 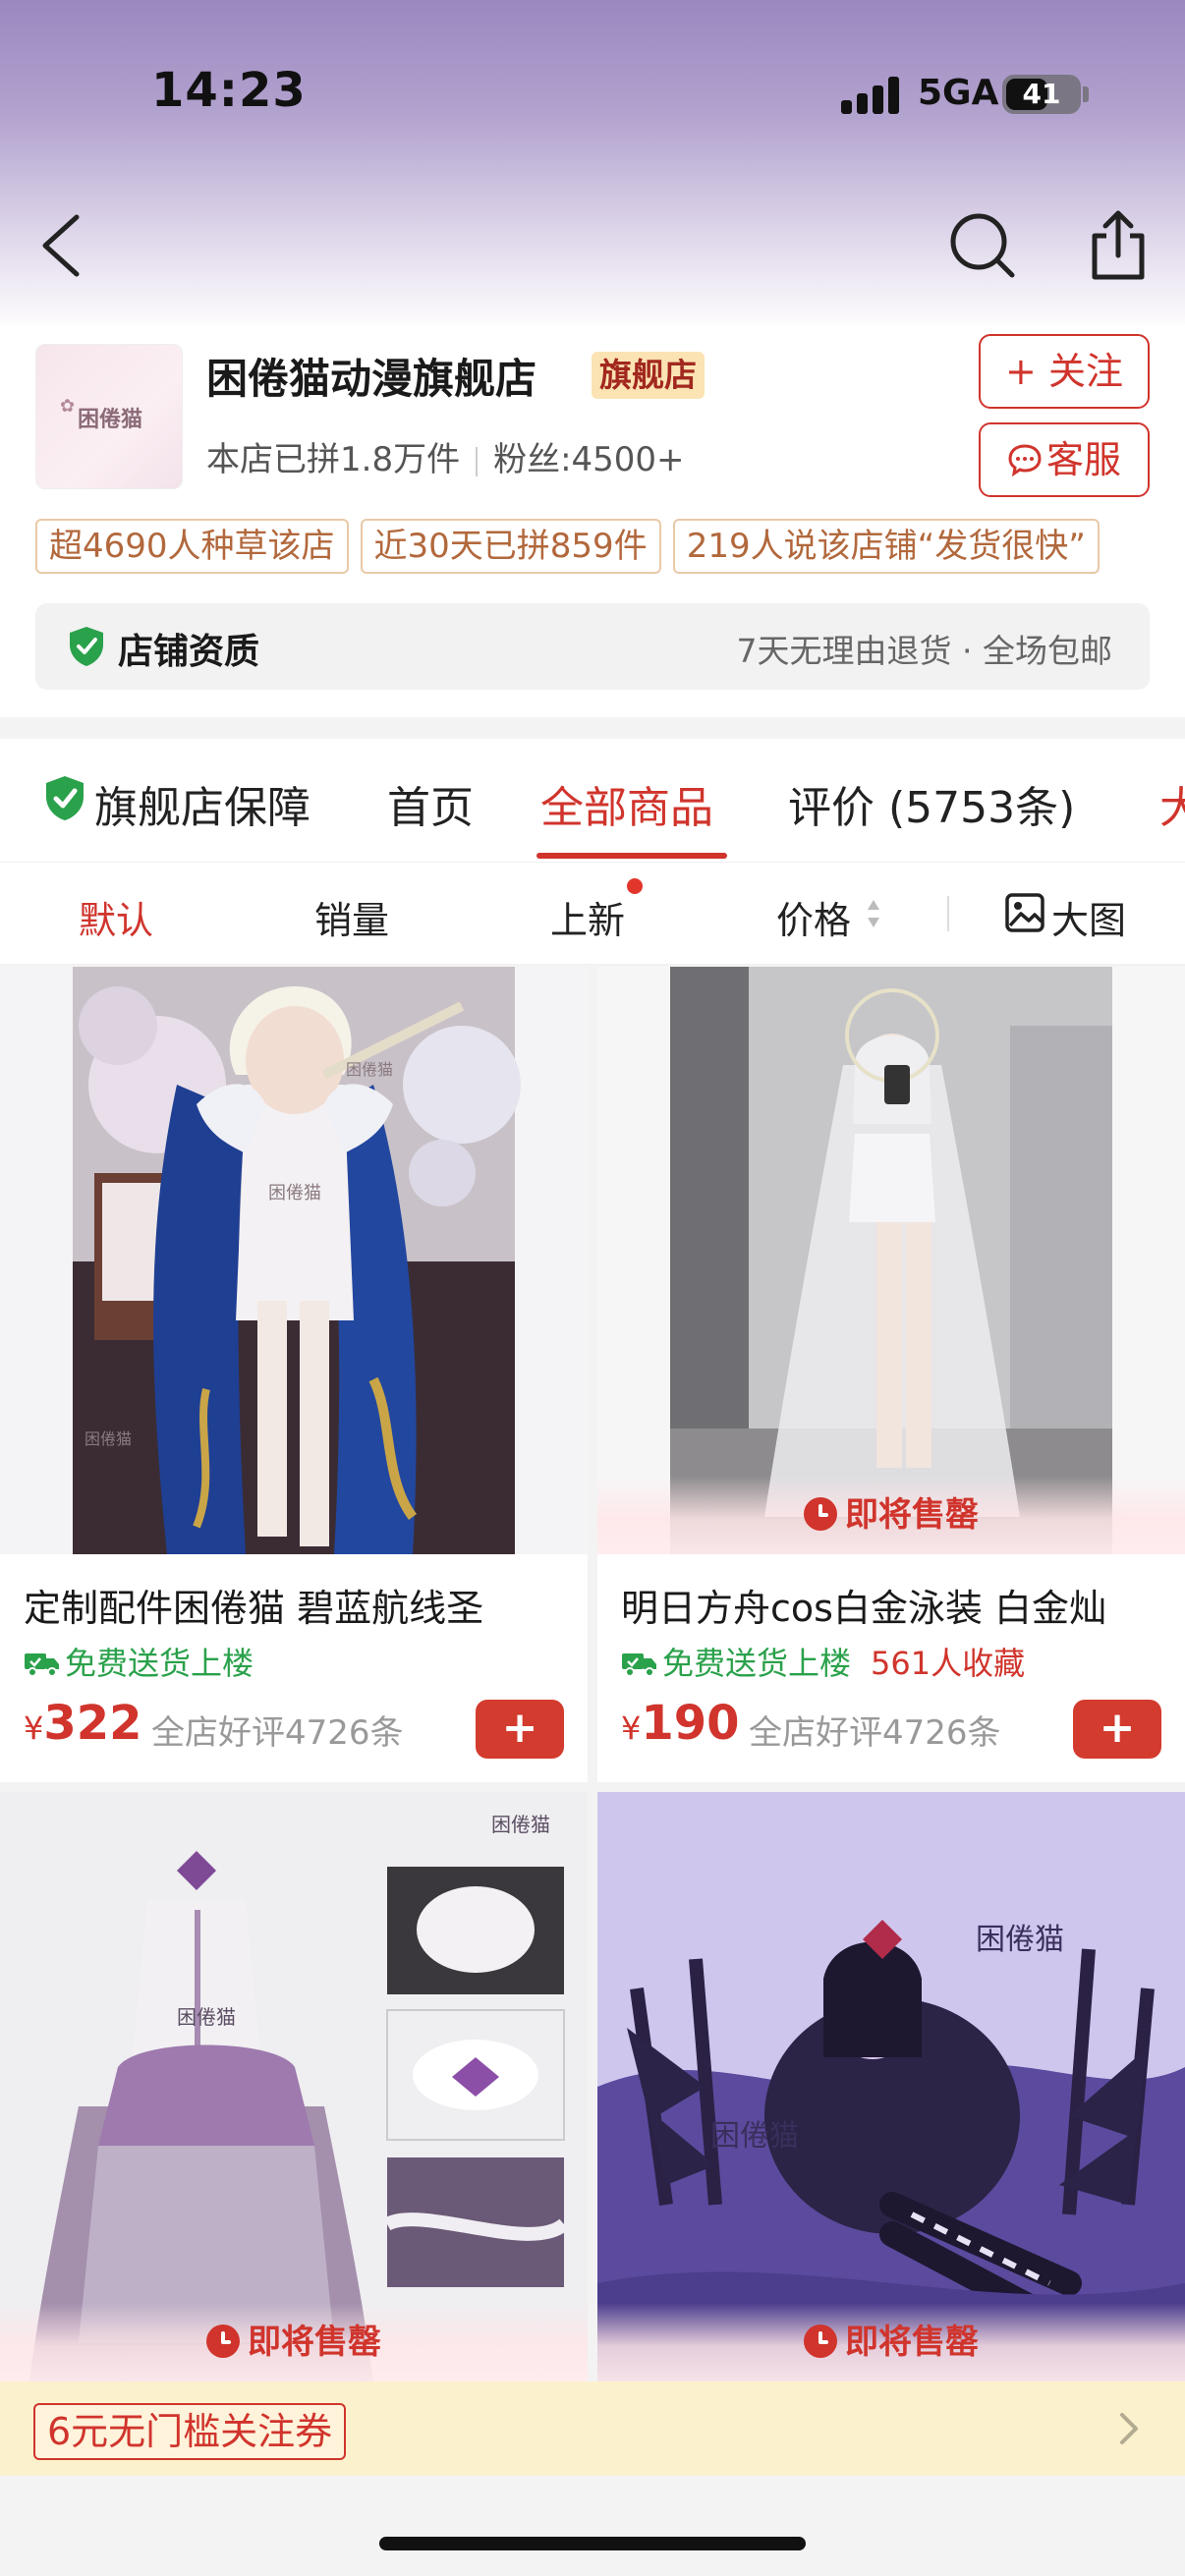 What do you see at coordinates (110, 420) in the screenshot?
I see `store-logo-text: 困倦猫` at bounding box center [110, 420].